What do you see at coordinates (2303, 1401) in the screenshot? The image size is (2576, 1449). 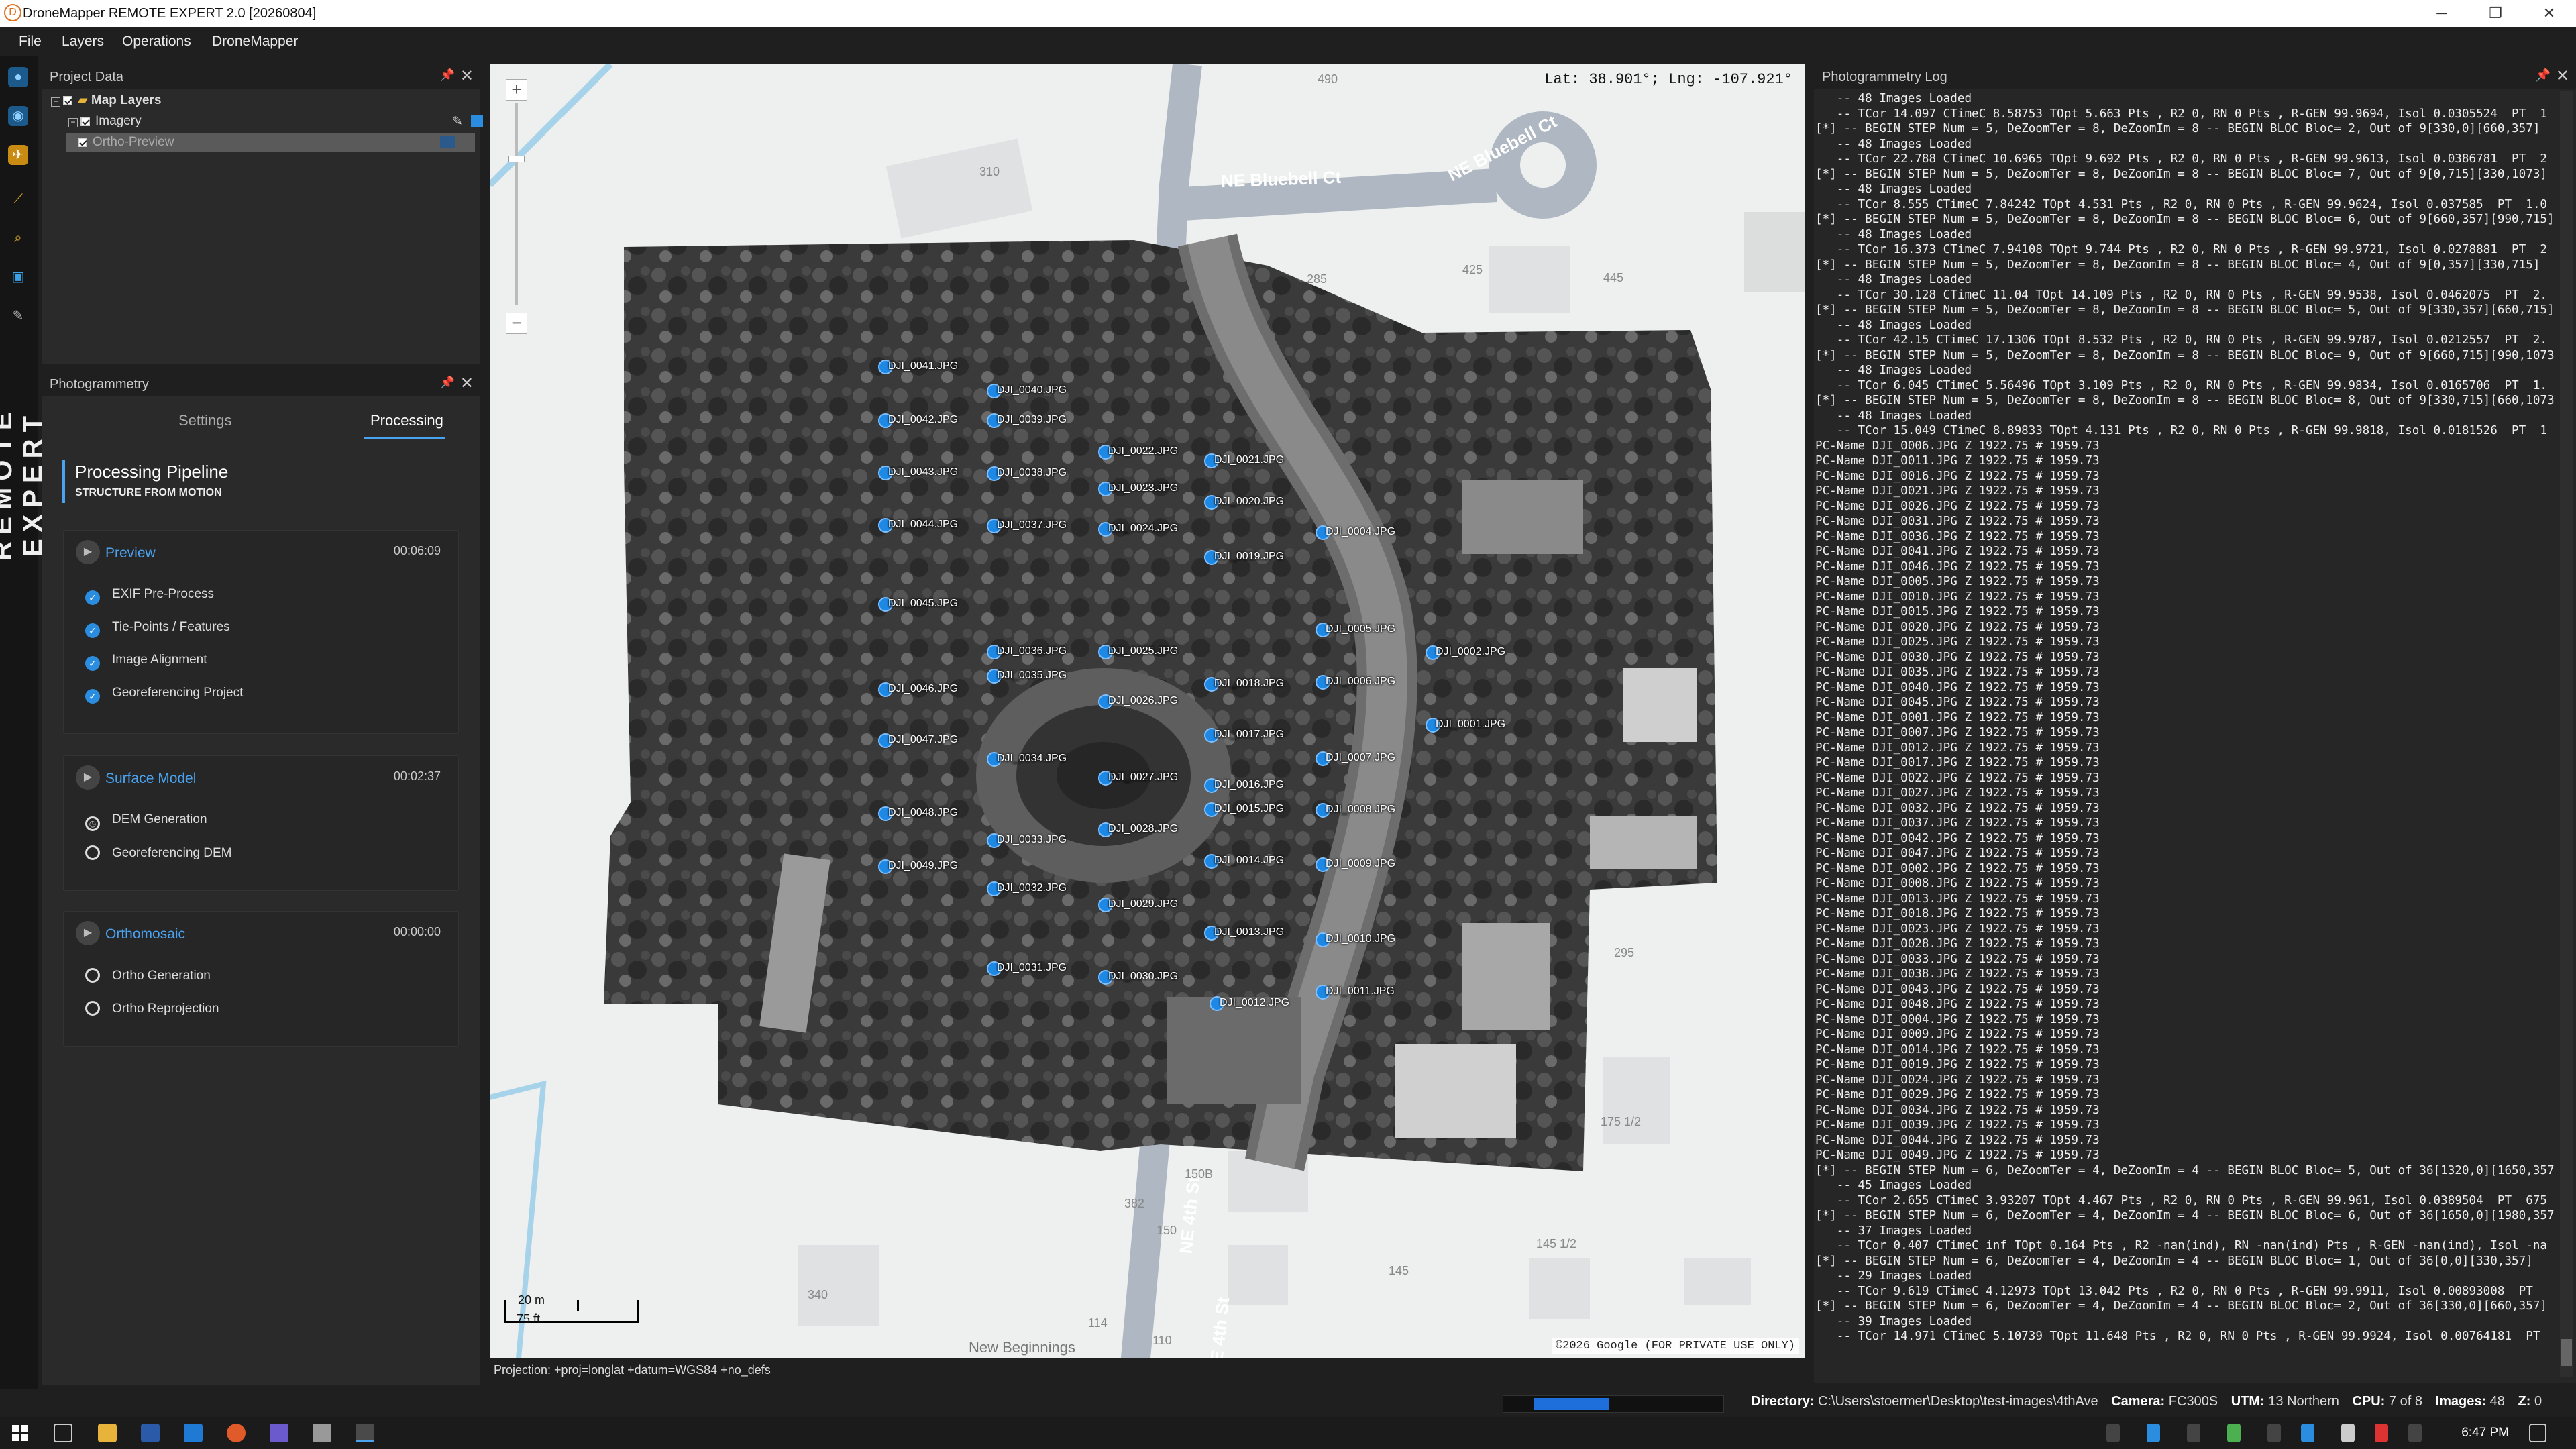 I see `utm-value: 13 Northern` at bounding box center [2303, 1401].